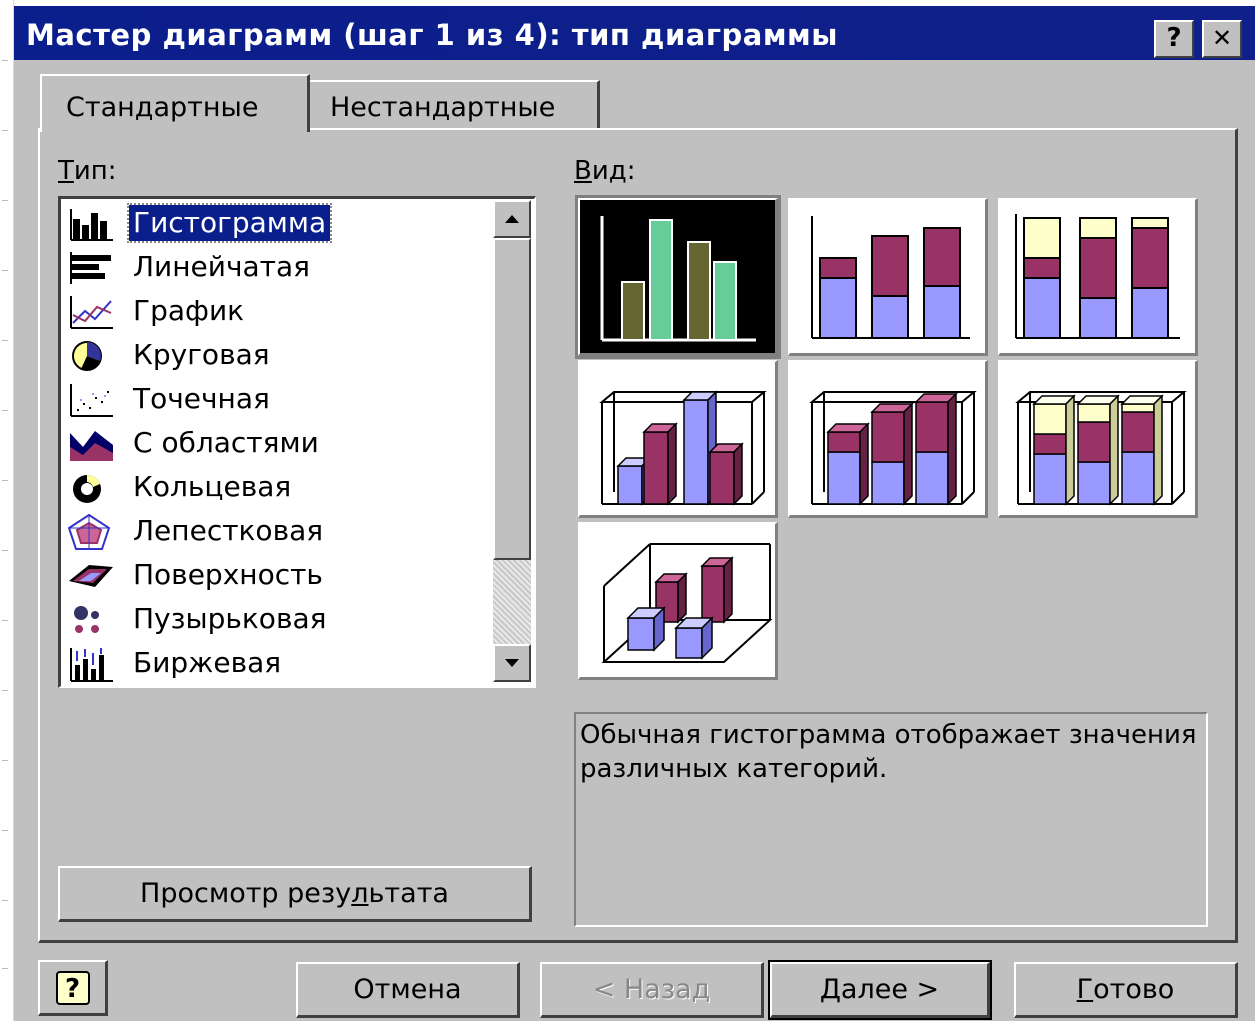  I want to click on list-item: Пузырьковая, so click(282, 619).